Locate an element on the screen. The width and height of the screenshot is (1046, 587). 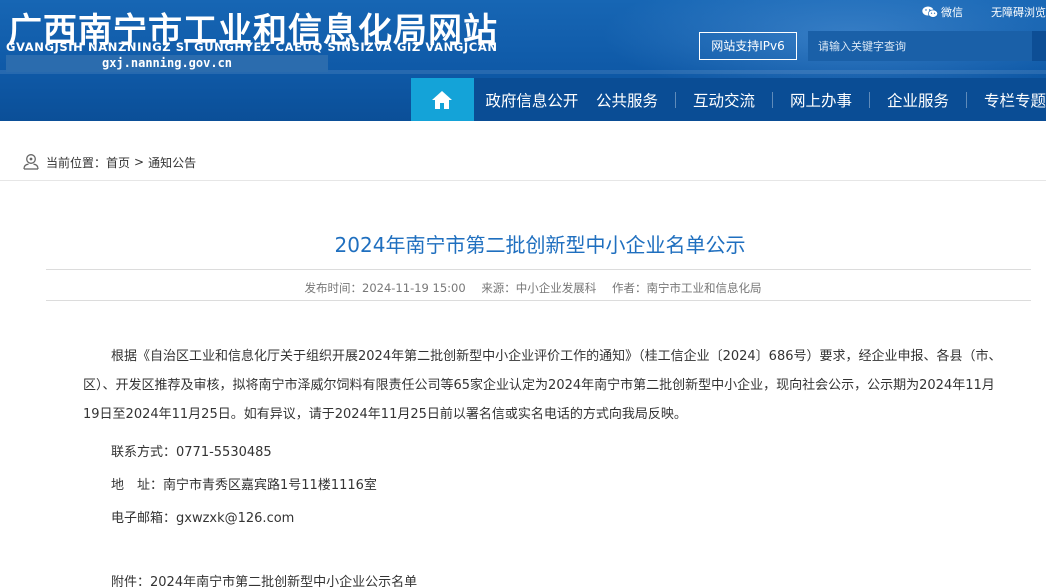
breadcrumb-prefix: 当前位置： is located at coordinates (76, 162).